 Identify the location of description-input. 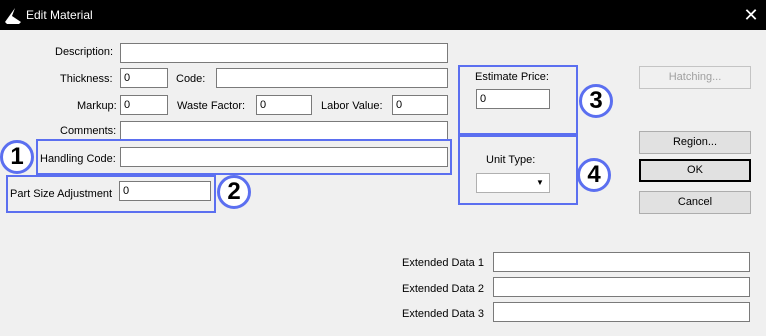
(284, 53).